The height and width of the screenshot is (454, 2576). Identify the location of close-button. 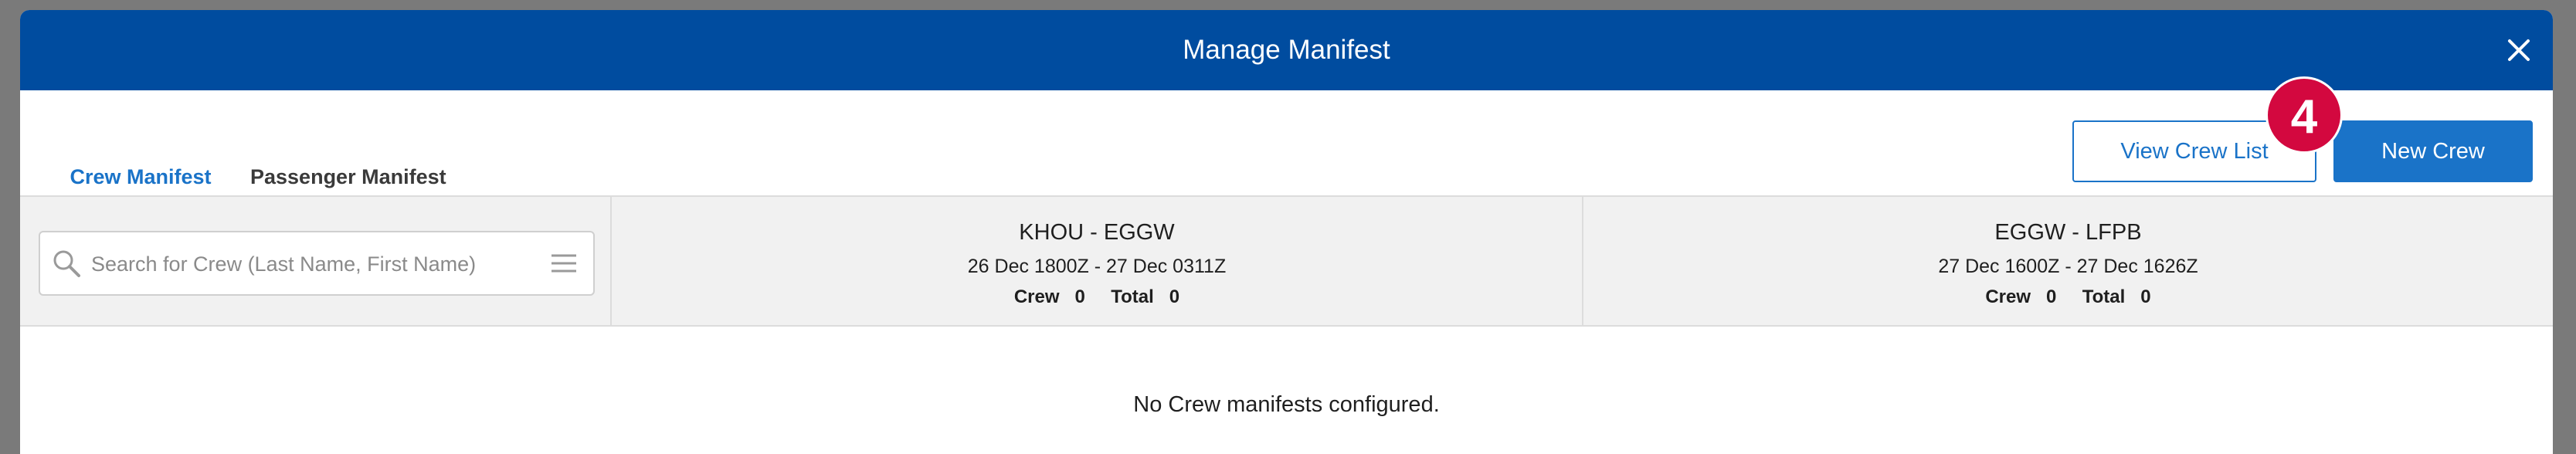
(2518, 50).